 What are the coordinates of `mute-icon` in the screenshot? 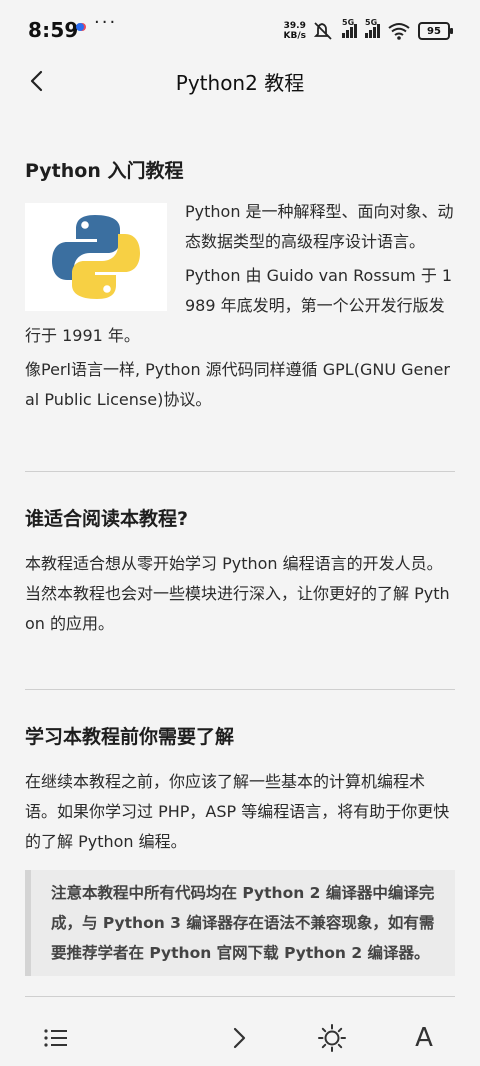 It's located at (323, 31).